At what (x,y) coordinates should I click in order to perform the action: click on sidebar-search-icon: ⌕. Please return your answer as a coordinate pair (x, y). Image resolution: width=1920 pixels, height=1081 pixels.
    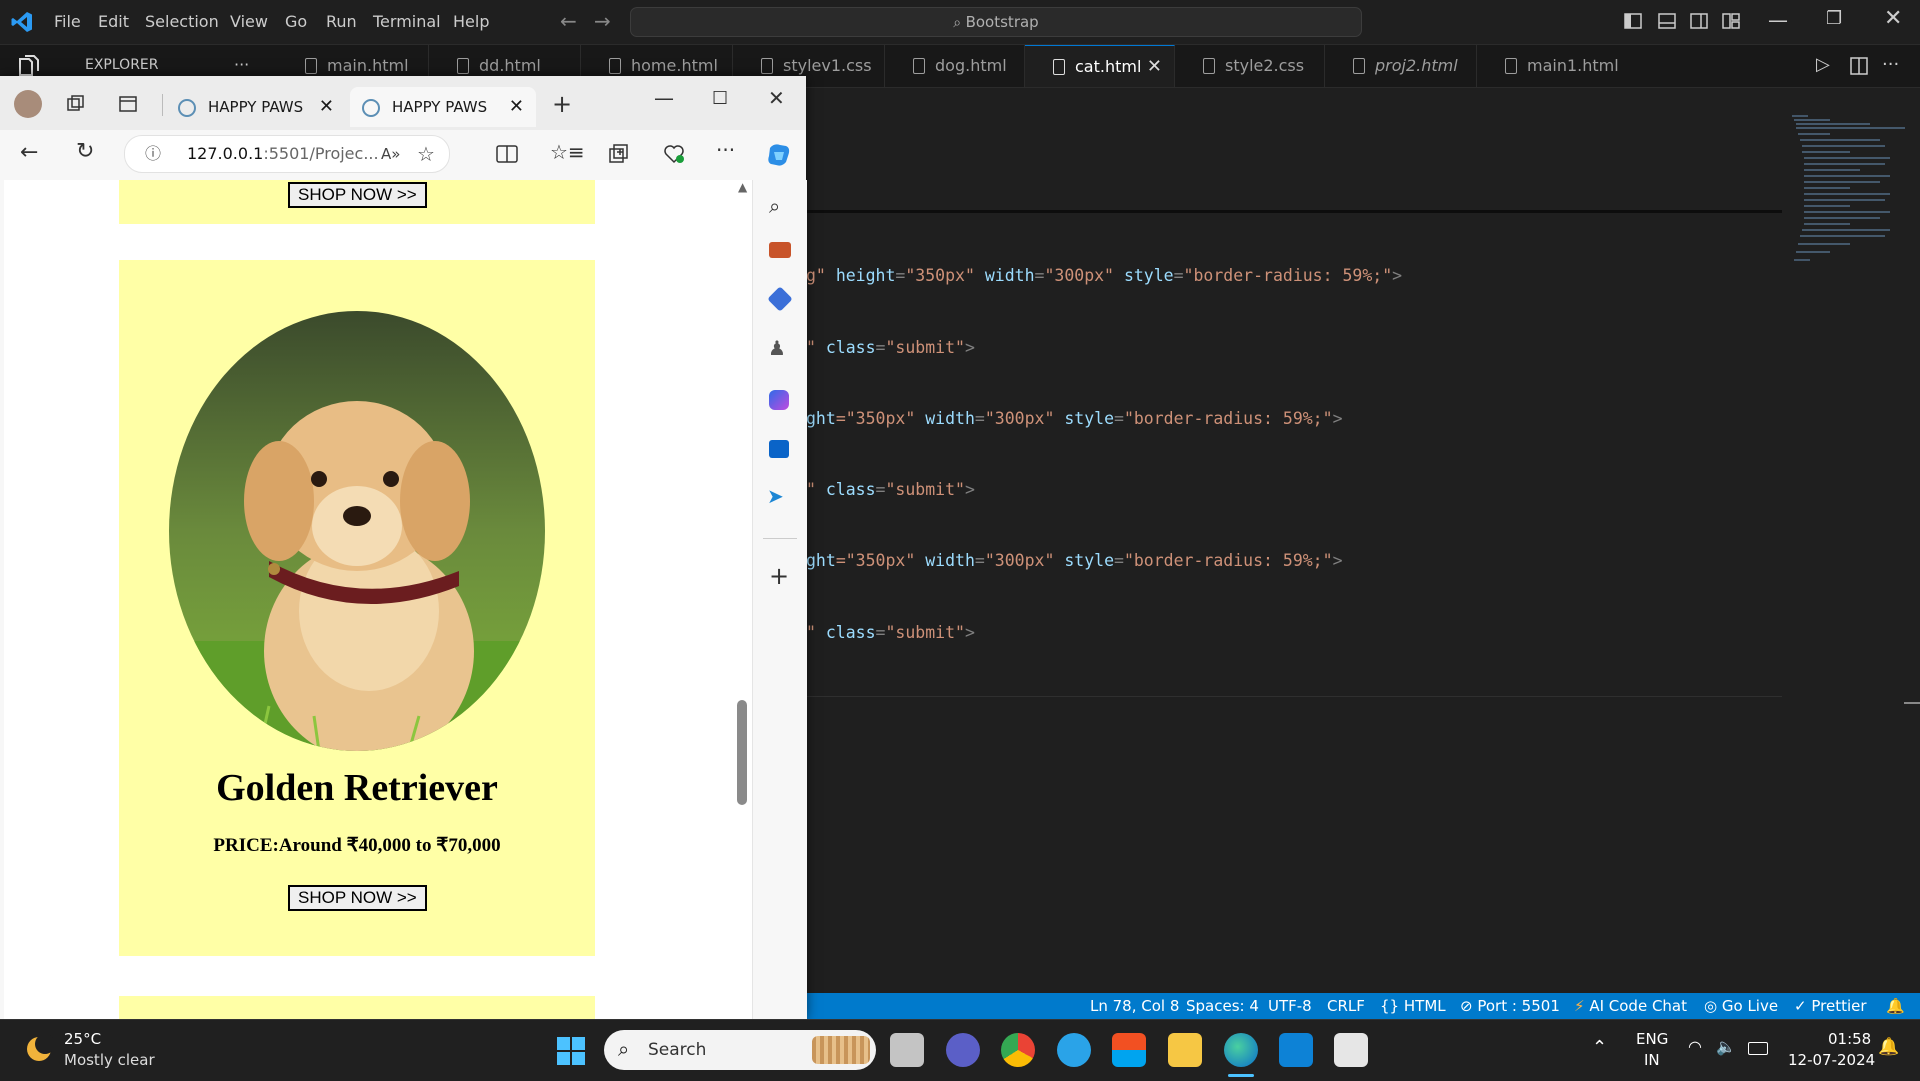
    Looking at the image, I should click on (774, 206).